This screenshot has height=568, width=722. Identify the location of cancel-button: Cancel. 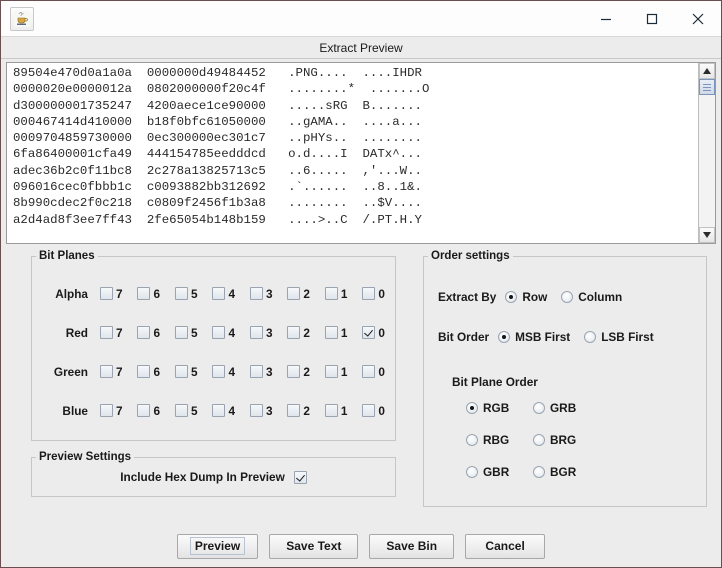
(505, 546).